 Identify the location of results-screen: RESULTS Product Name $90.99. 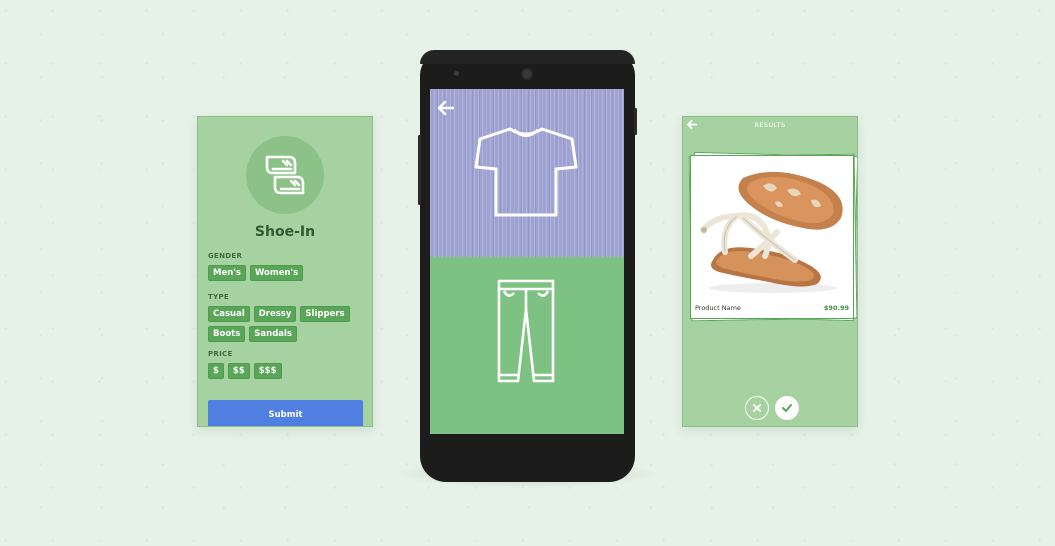
(770, 271).